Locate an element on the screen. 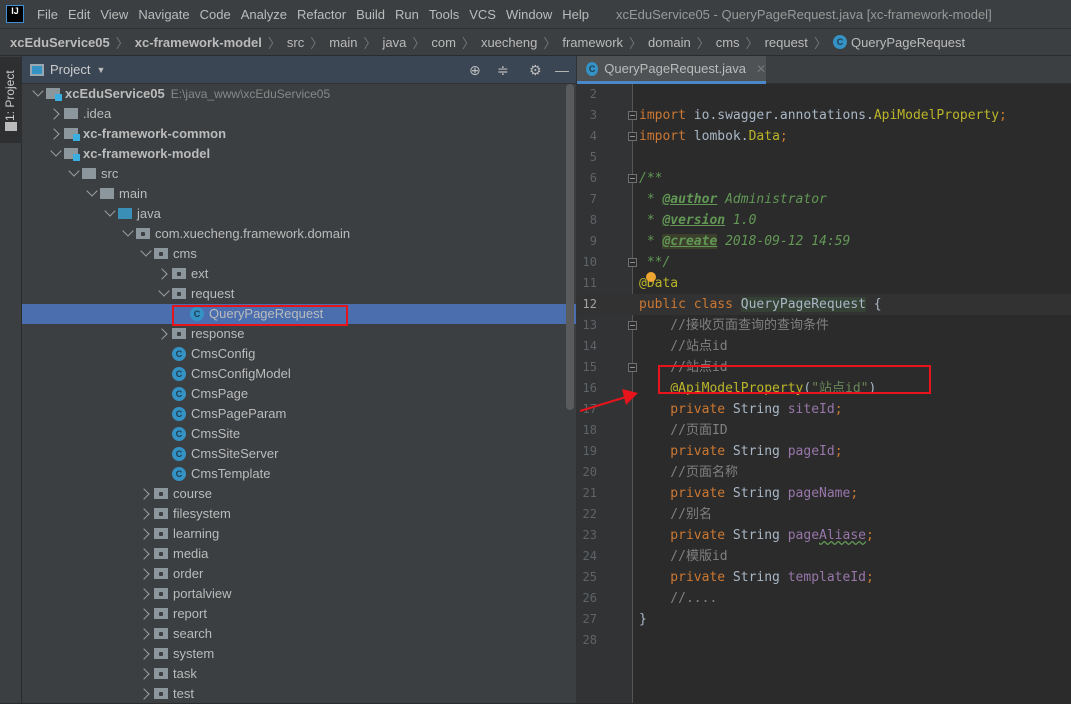 This screenshot has height=704, width=1071. breadcrumb-item: xuecheng is located at coordinates (509, 42).